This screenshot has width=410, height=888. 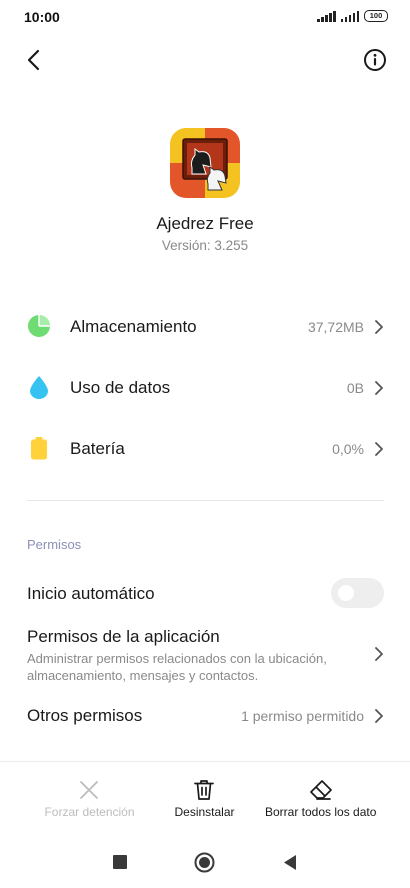 I want to click on permissions-header: Permisos, so click(x=54, y=544).